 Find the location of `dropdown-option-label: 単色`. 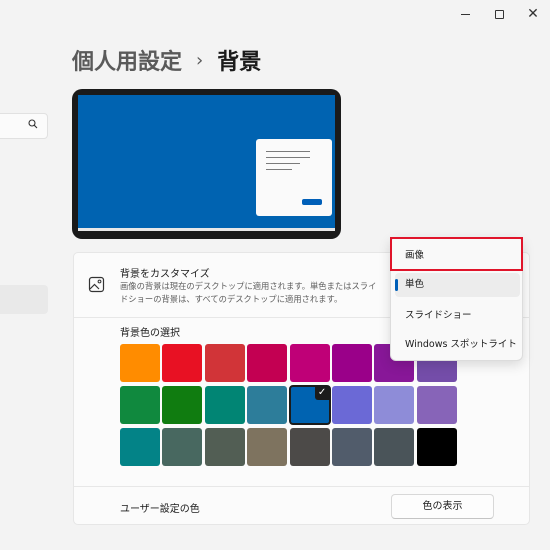

dropdown-option-label: 単色 is located at coordinates (415, 284).